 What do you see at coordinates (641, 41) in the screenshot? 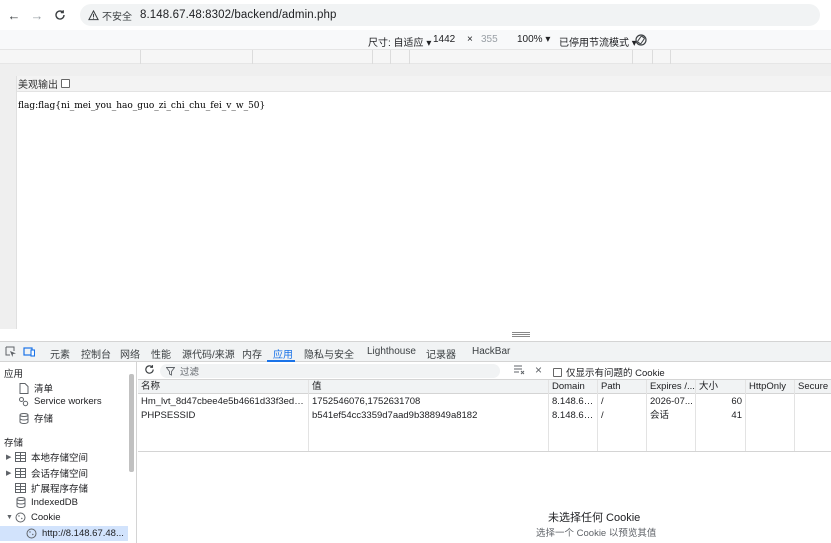
I see `rotate-icon` at bounding box center [641, 41].